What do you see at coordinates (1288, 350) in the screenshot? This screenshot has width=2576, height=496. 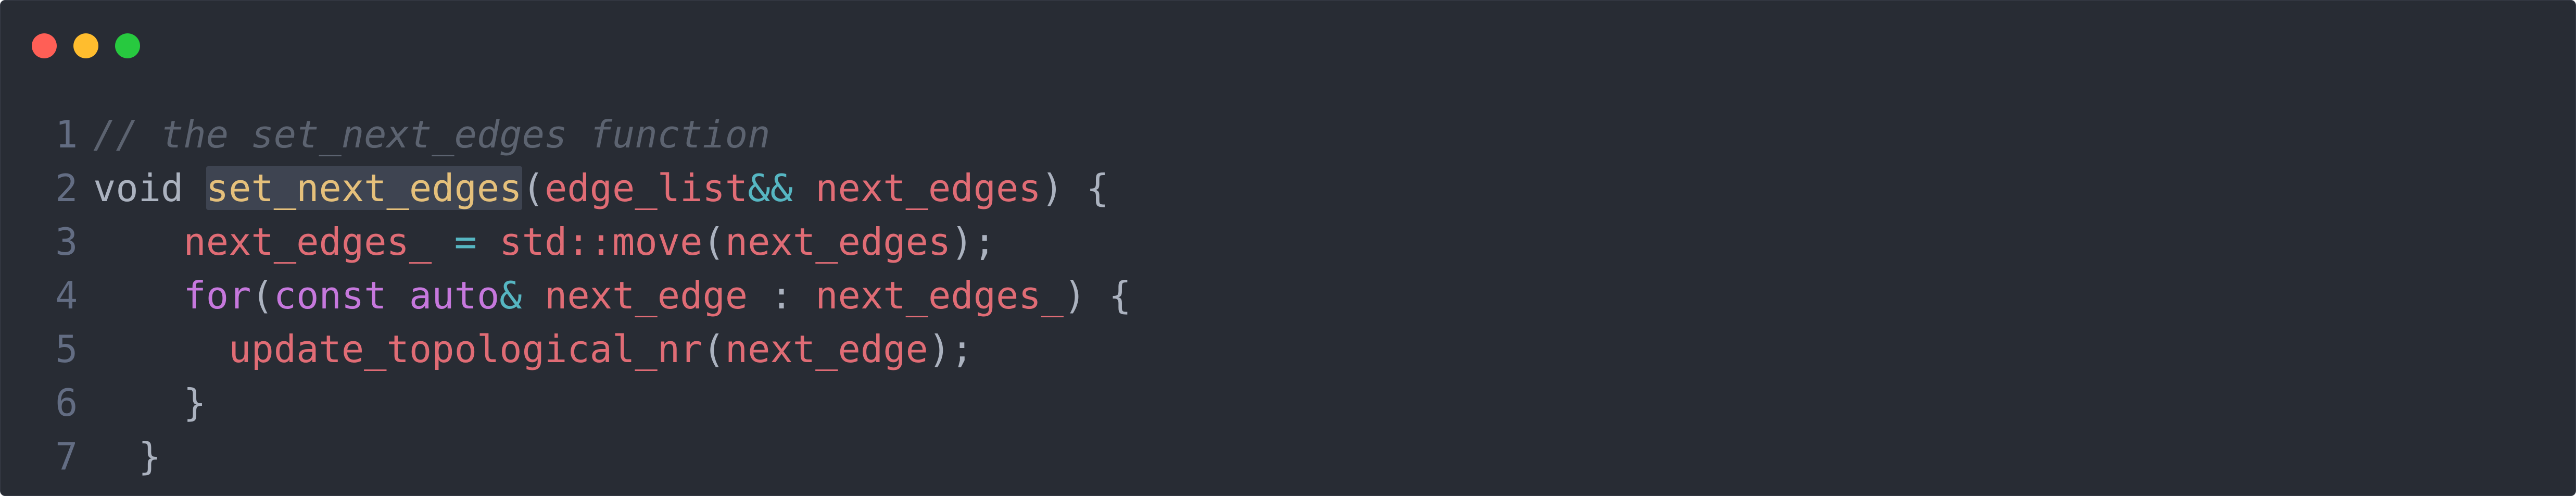 I see `code-line: 5 update_topological_nr(next_edge);` at bounding box center [1288, 350].